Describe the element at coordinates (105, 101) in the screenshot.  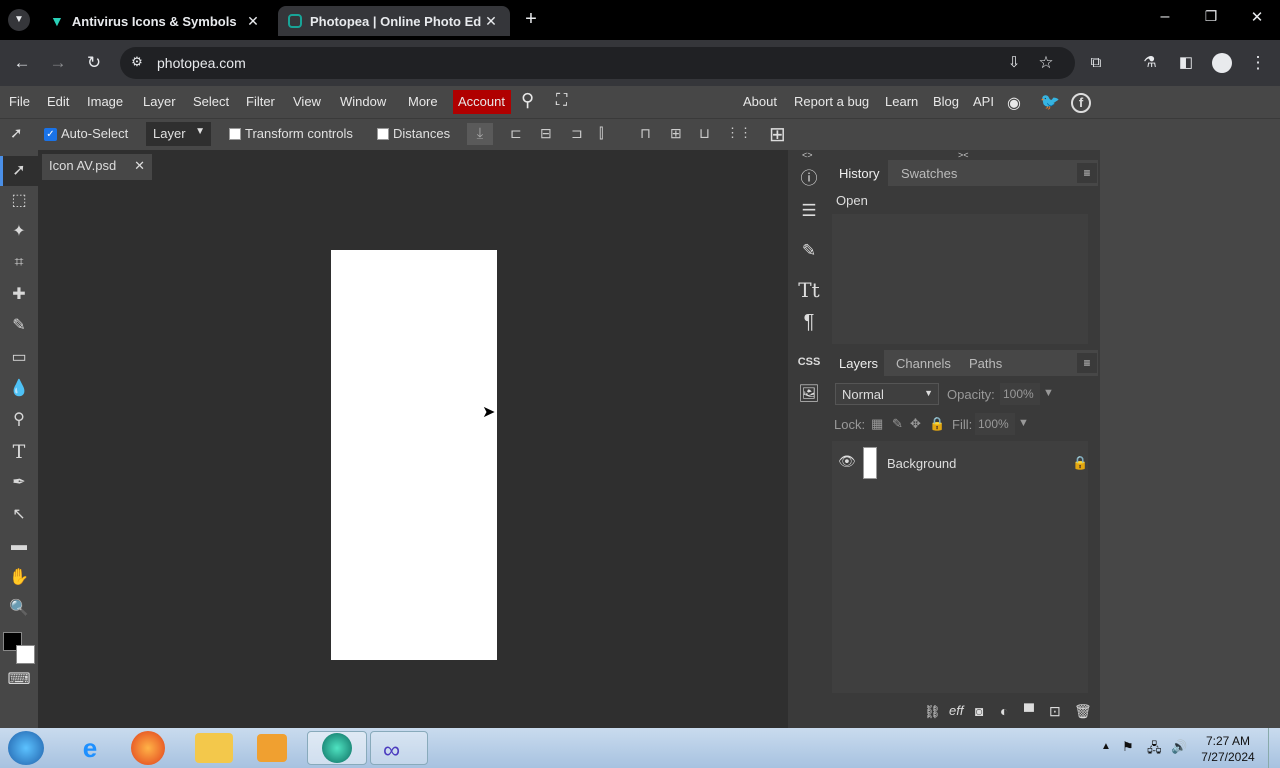
I see `menu-image: Image` at that location.